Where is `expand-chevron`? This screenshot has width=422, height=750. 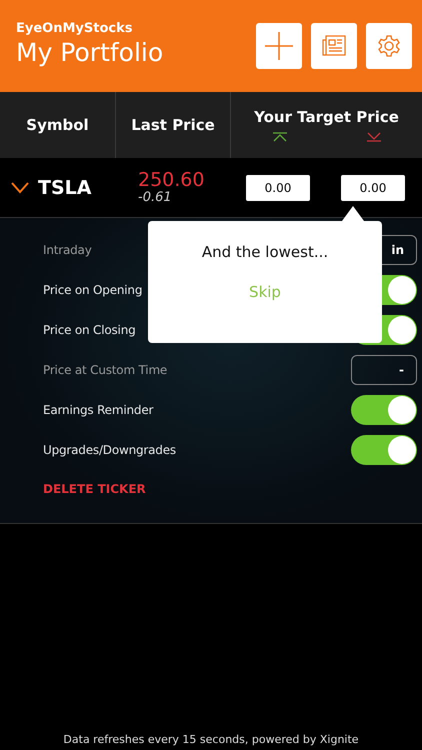
expand-chevron is located at coordinates (20, 187).